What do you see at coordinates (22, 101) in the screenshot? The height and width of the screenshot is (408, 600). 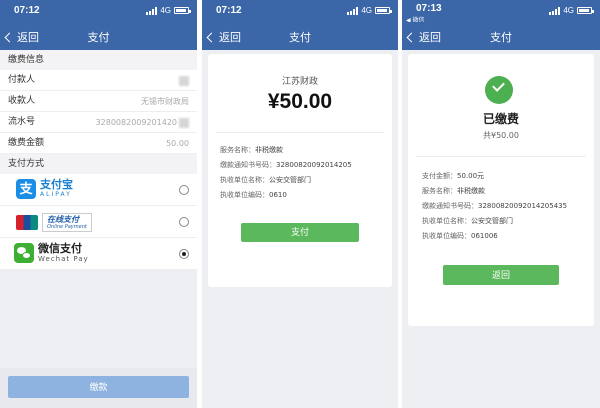 I see `payee-label: 收款人` at bounding box center [22, 101].